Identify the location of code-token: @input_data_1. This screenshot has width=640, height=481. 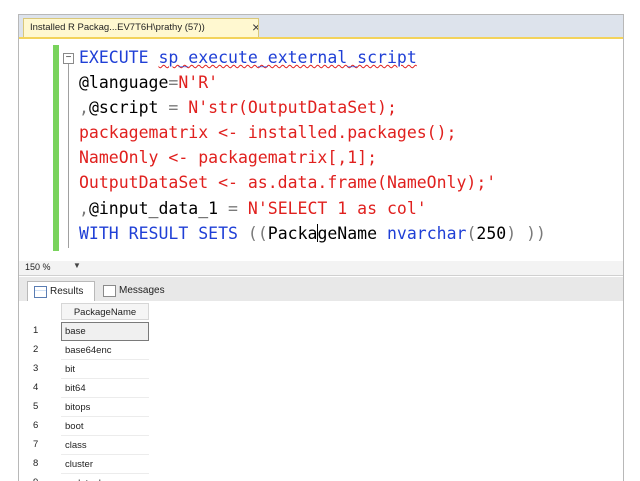
(158, 208).